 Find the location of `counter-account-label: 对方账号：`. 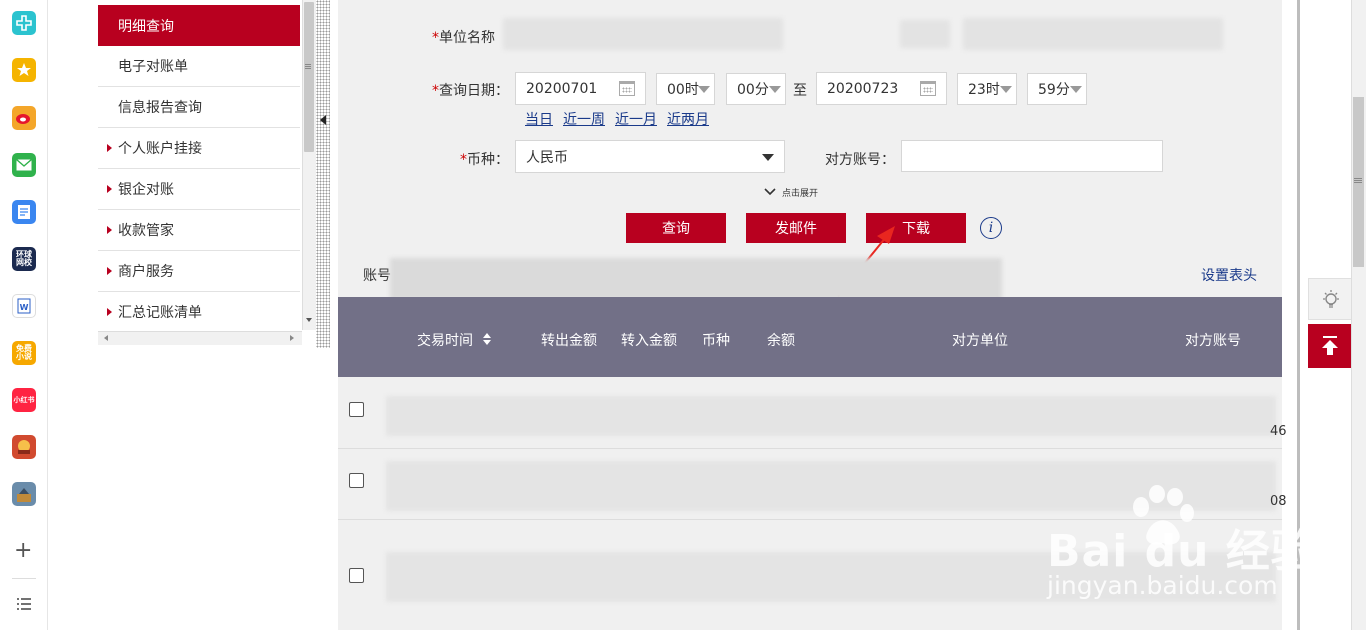

counter-account-label: 对方账号： is located at coordinates (860, 160).